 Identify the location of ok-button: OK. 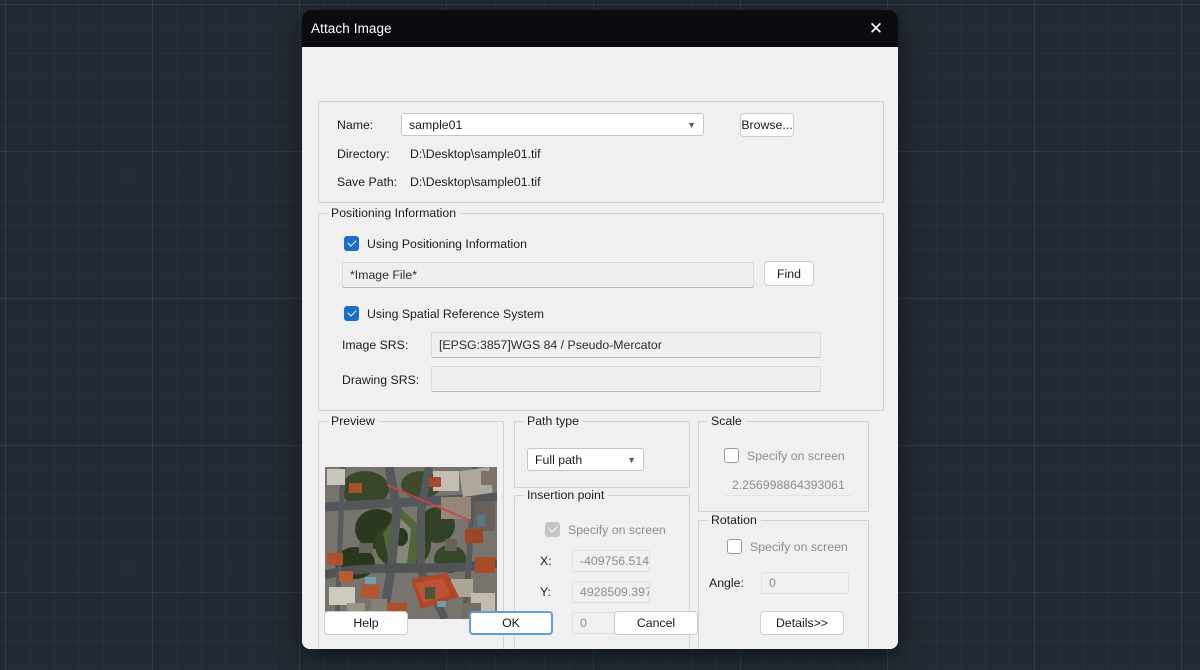
(511, 623).